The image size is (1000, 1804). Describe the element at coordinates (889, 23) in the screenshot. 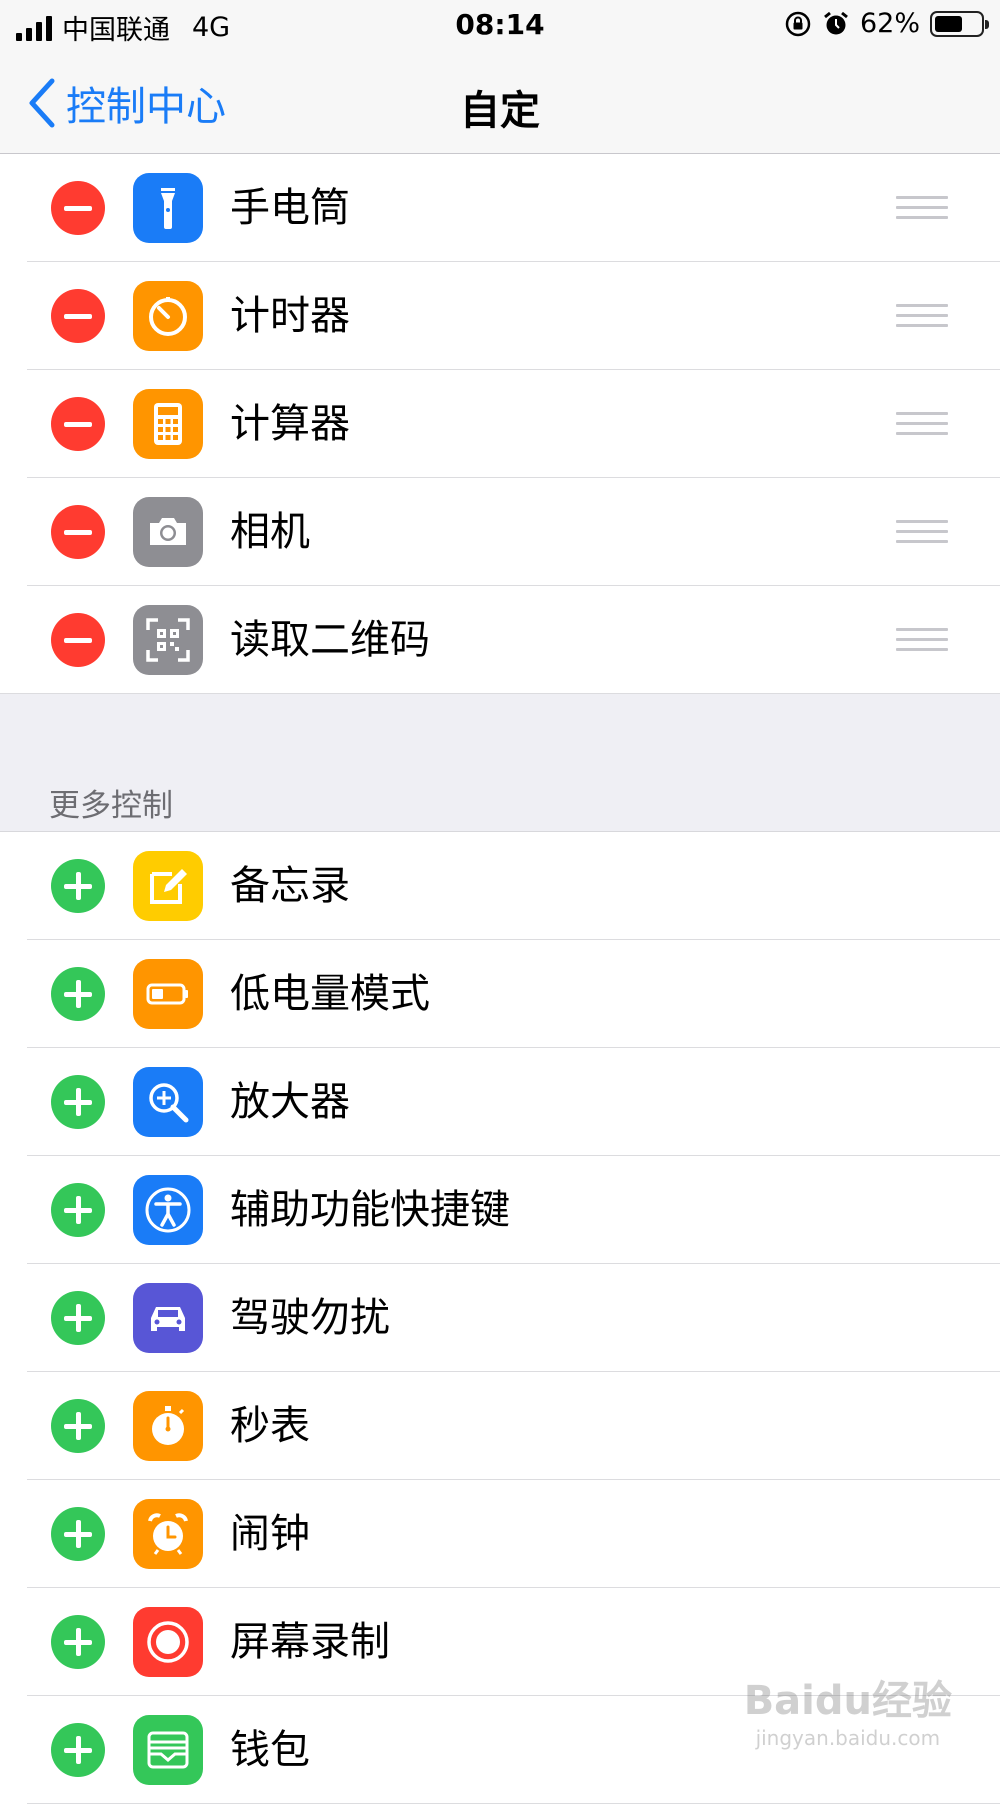

I see `battery-percent: 62%` at that location.